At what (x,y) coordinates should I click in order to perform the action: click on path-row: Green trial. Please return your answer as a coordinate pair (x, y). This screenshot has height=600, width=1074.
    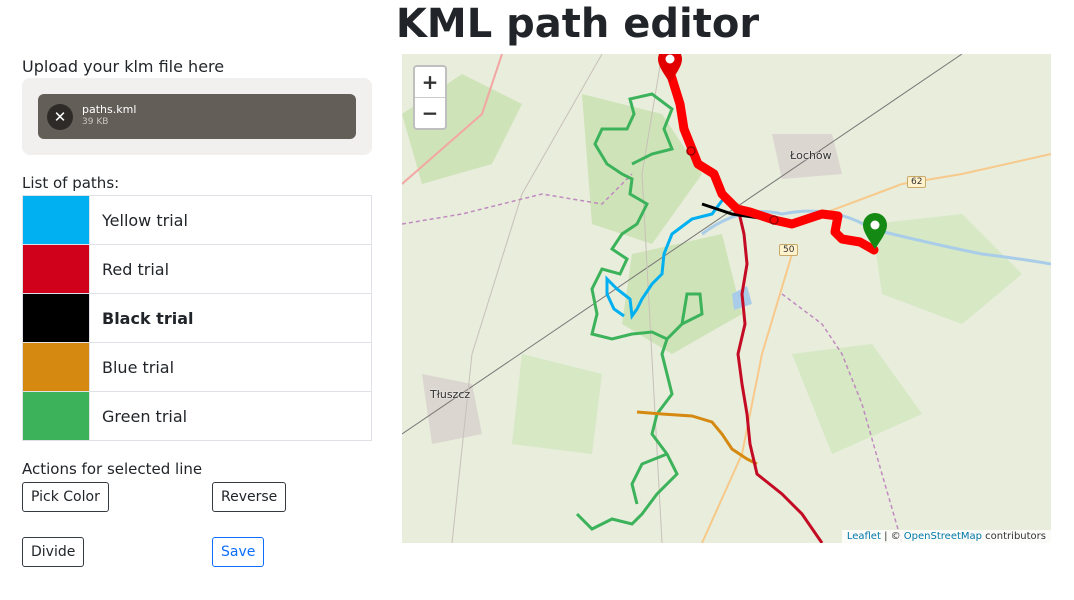
    Looking at the image, I should click on (197, 416).